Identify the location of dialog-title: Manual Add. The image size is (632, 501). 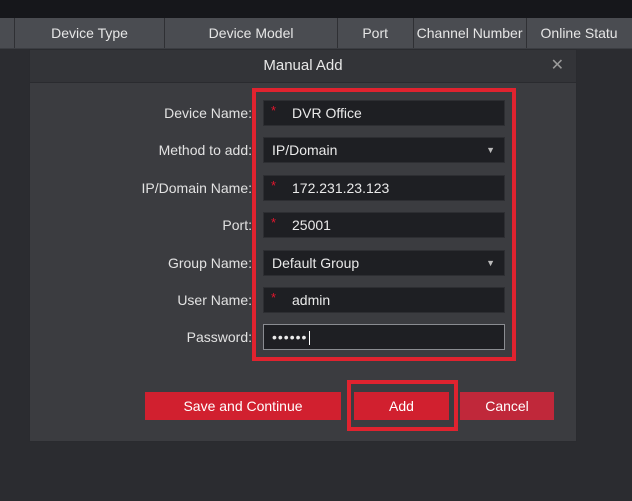
(303, 65).